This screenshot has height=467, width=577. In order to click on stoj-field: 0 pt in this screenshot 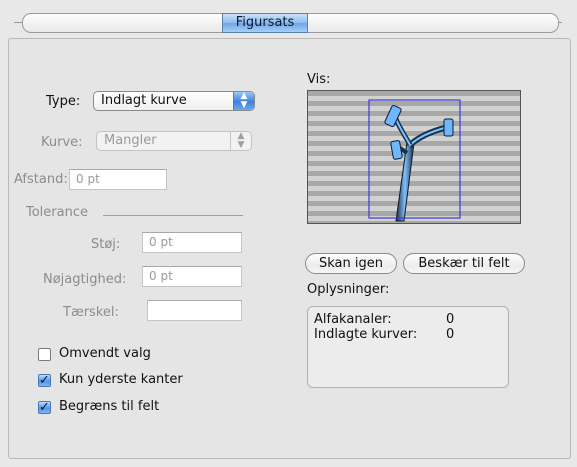, I will do `click(192, 242)`.